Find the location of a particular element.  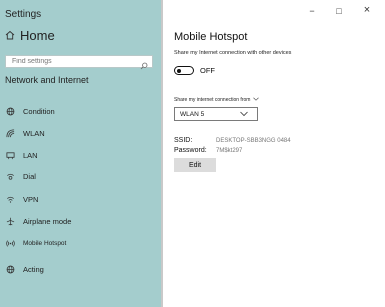

sidebar-item-label: VPN is located at coordinates (31, 199).